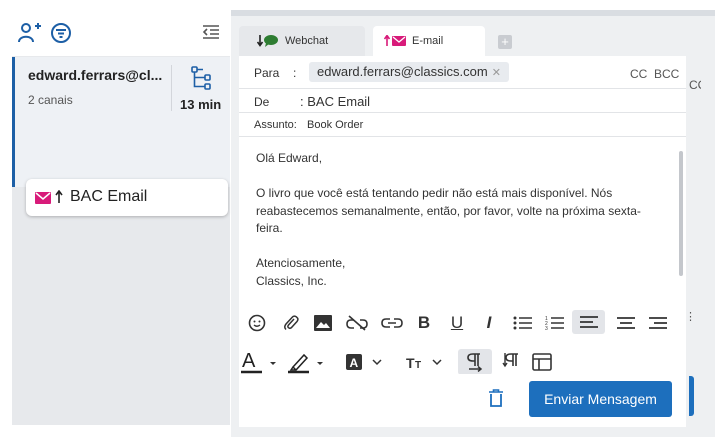 The width and height of the screenshot is (715, 437). What do you see at coordinates (462, 125) in the screenshot?
I see `subject-row: Assunto: Book Order` at bounding box center [462, 125].